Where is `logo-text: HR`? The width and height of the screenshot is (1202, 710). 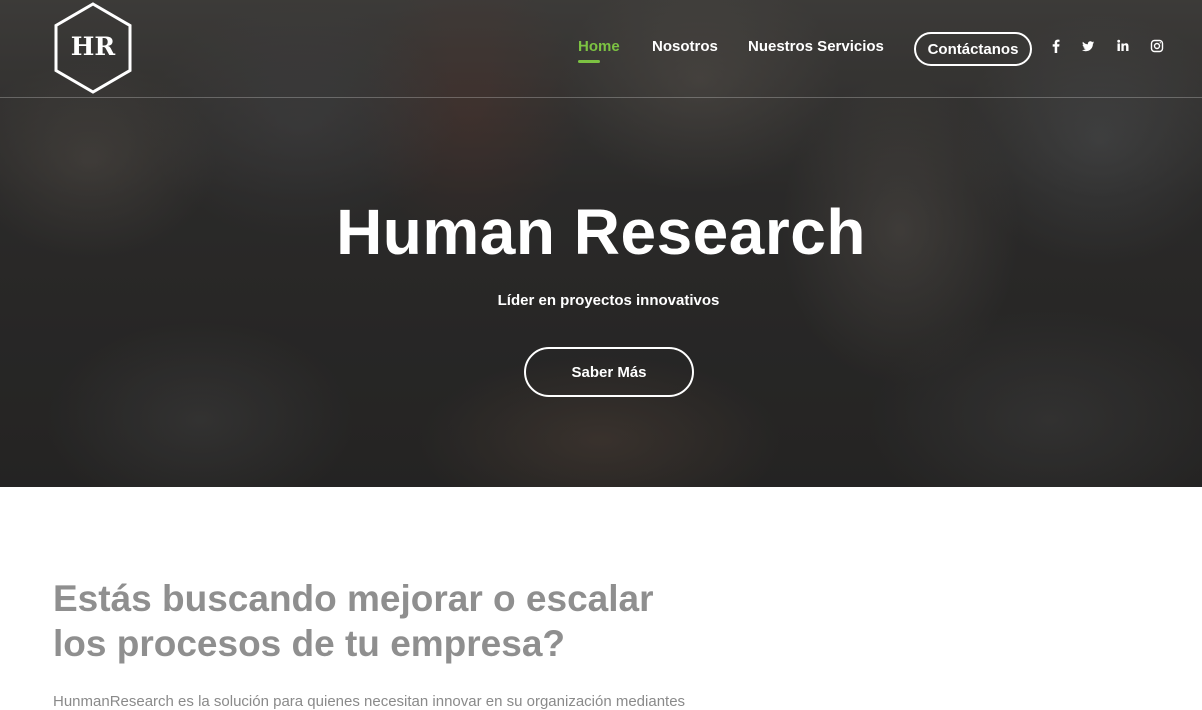 logo-text: HR is located at coordinates (93, 46).